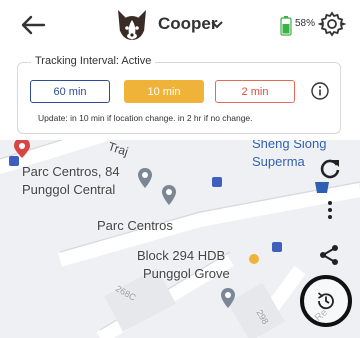 This screenshot has height=338, width=360. What do you see at coordinates (186, 273) in the screenshot?
I see `map-label-punggol-grove: Punggol Grove` at bounding box center [186, 273].